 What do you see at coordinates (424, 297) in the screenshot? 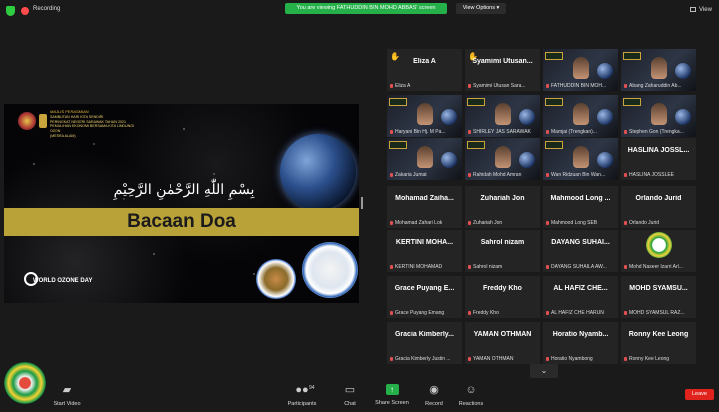
I see `participant-tile: Grace Puyang E... Grace Puyang Emang` at bounding box center [424, 297].